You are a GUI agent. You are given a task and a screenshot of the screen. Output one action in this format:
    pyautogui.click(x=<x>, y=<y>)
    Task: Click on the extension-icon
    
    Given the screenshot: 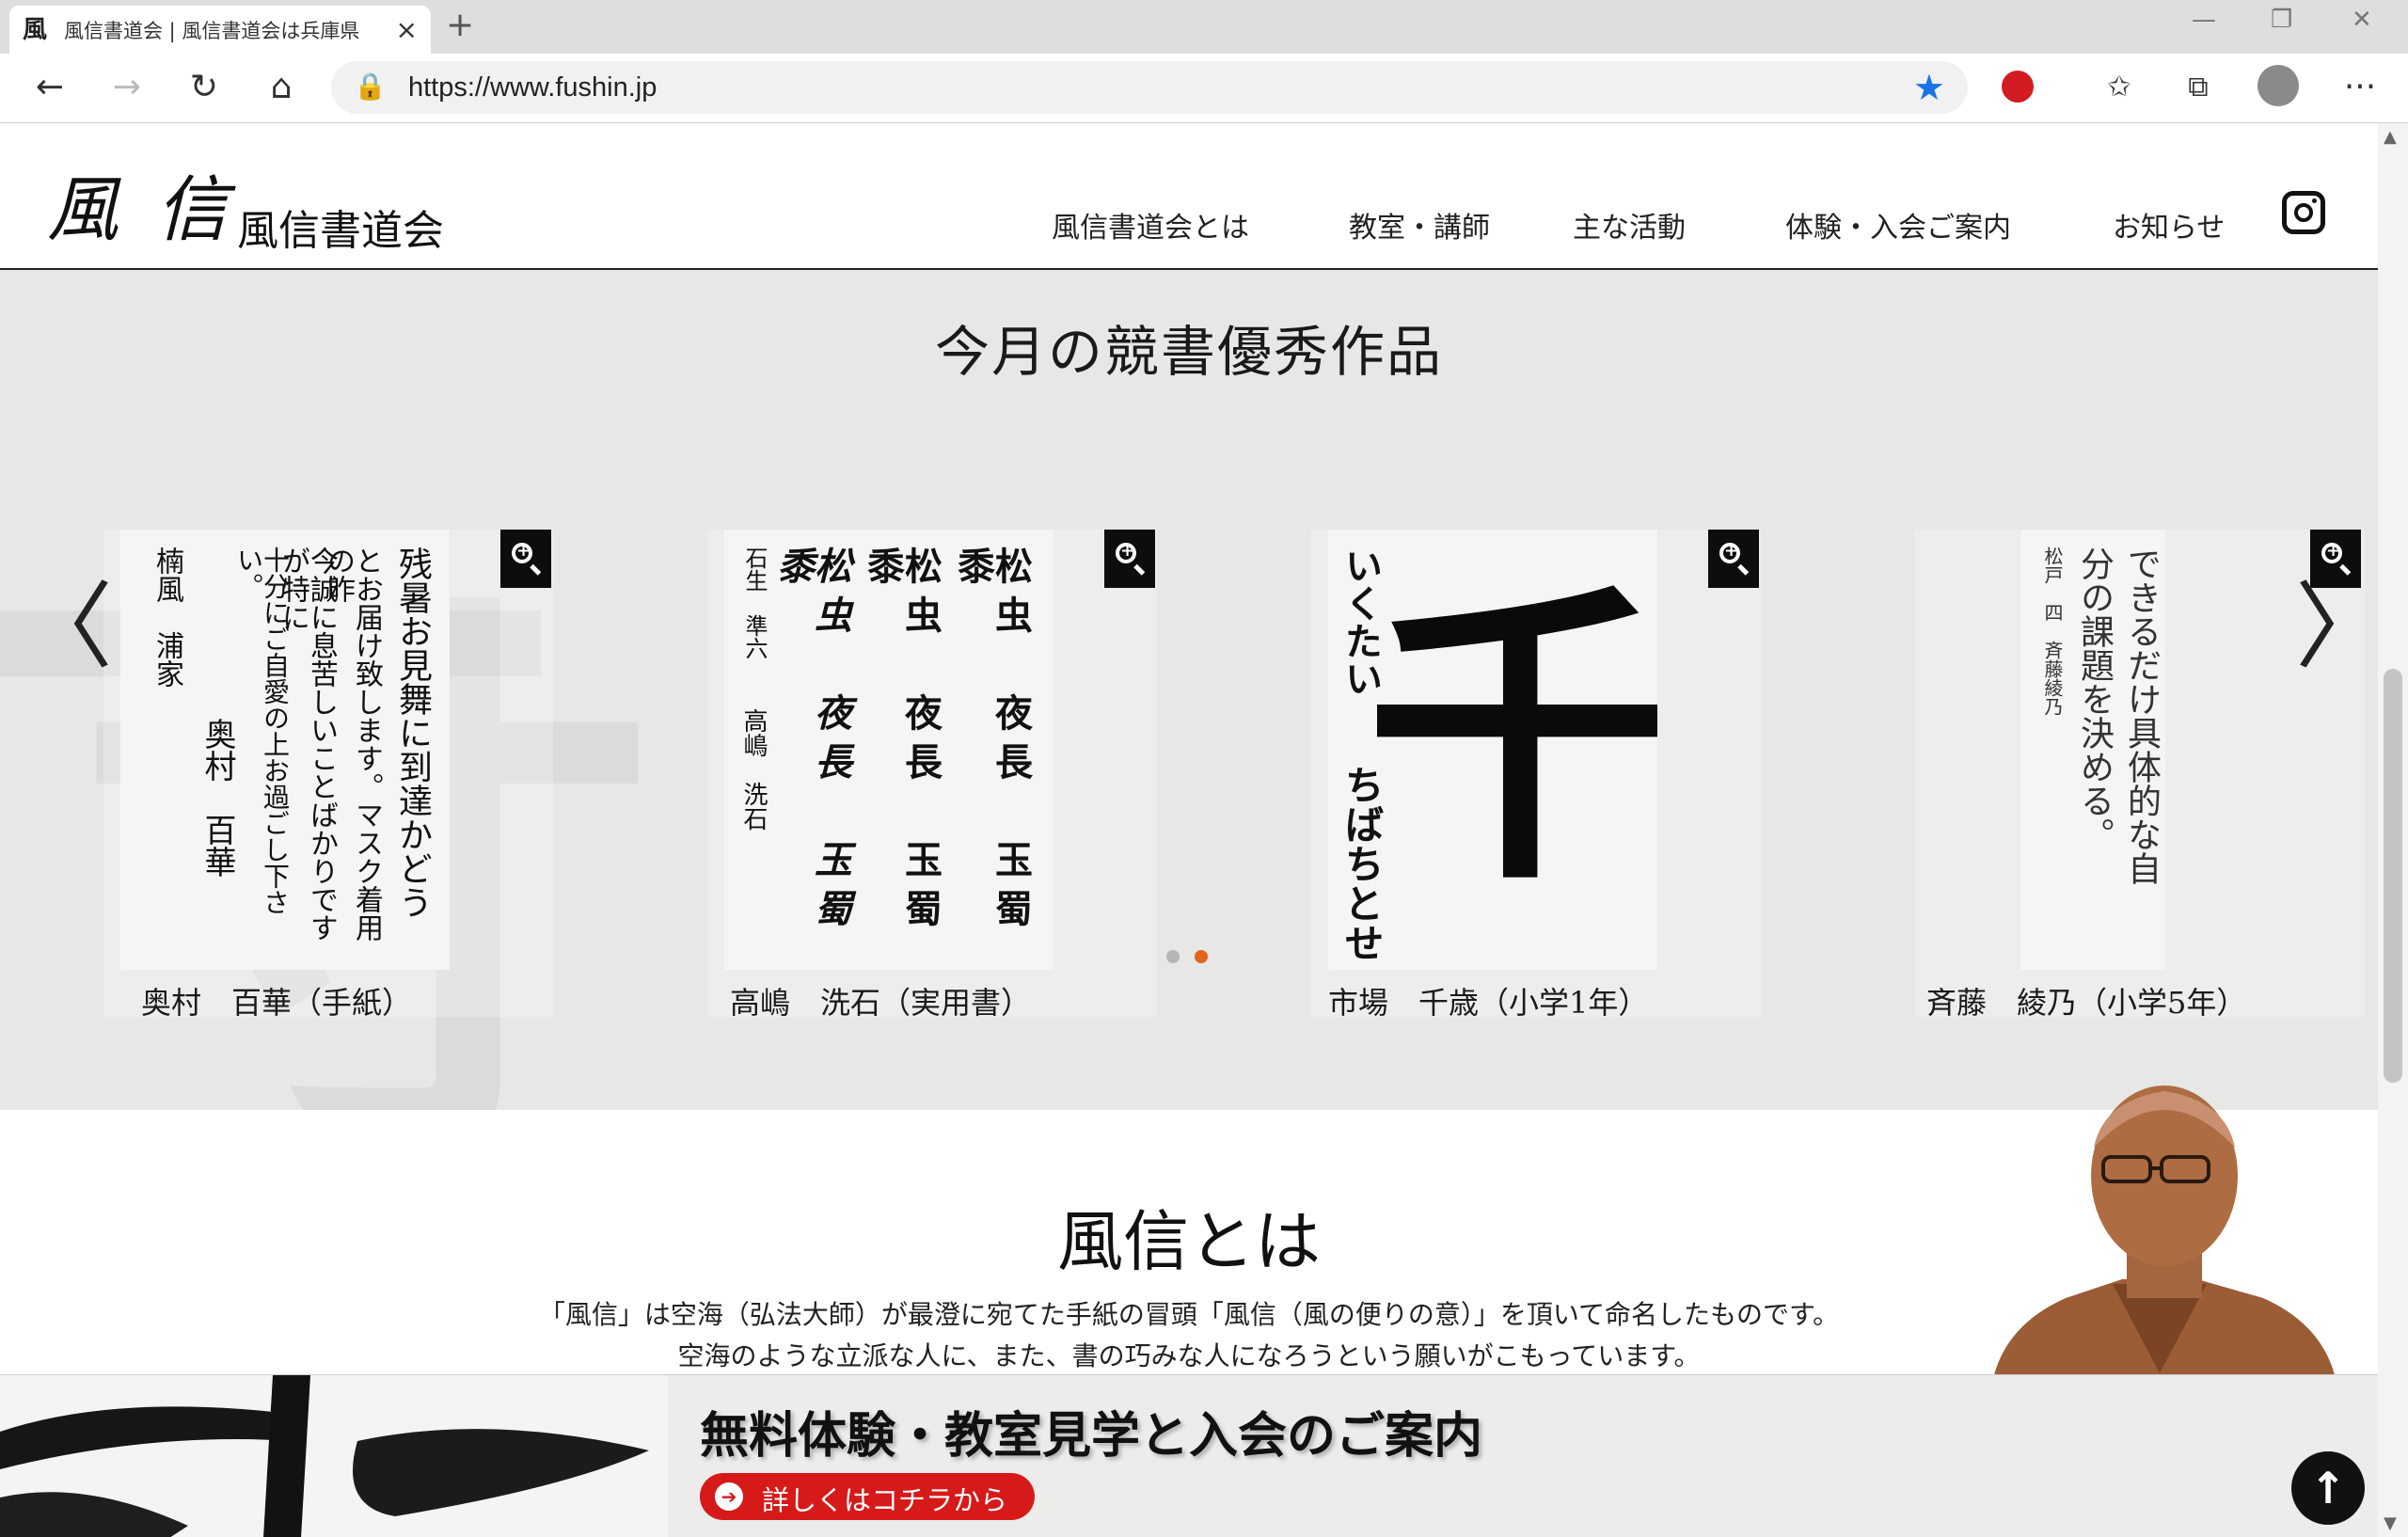 What is the action you would take?
    pyautogui.click(x=2018, y=87)
    